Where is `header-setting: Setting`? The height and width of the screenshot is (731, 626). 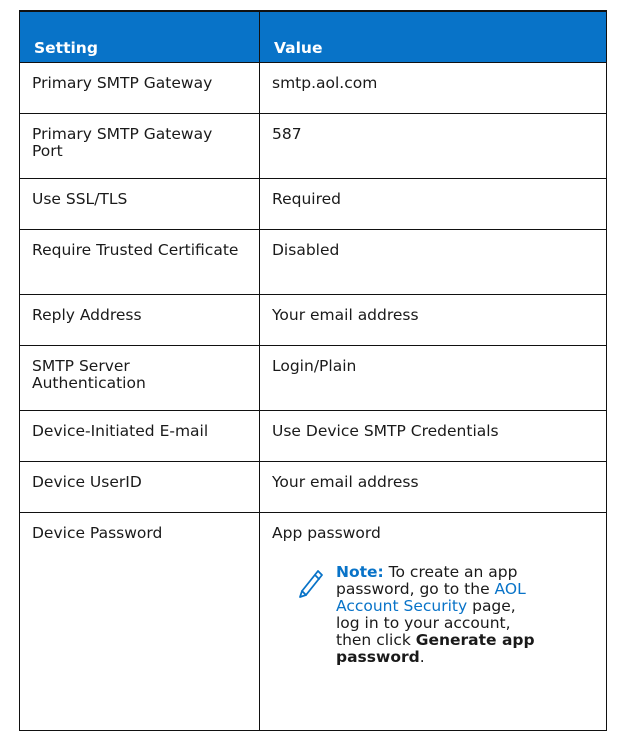 header-setting: Setting is located at coordinates (139, 36).